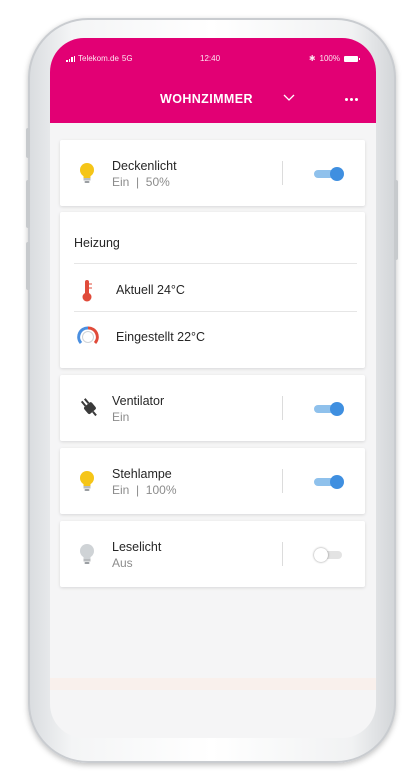 This screenshot has height=771, width=418. Describe the element at coordinates (87, 554) in the screenshot. I see `bulb-off-icon` at that location.